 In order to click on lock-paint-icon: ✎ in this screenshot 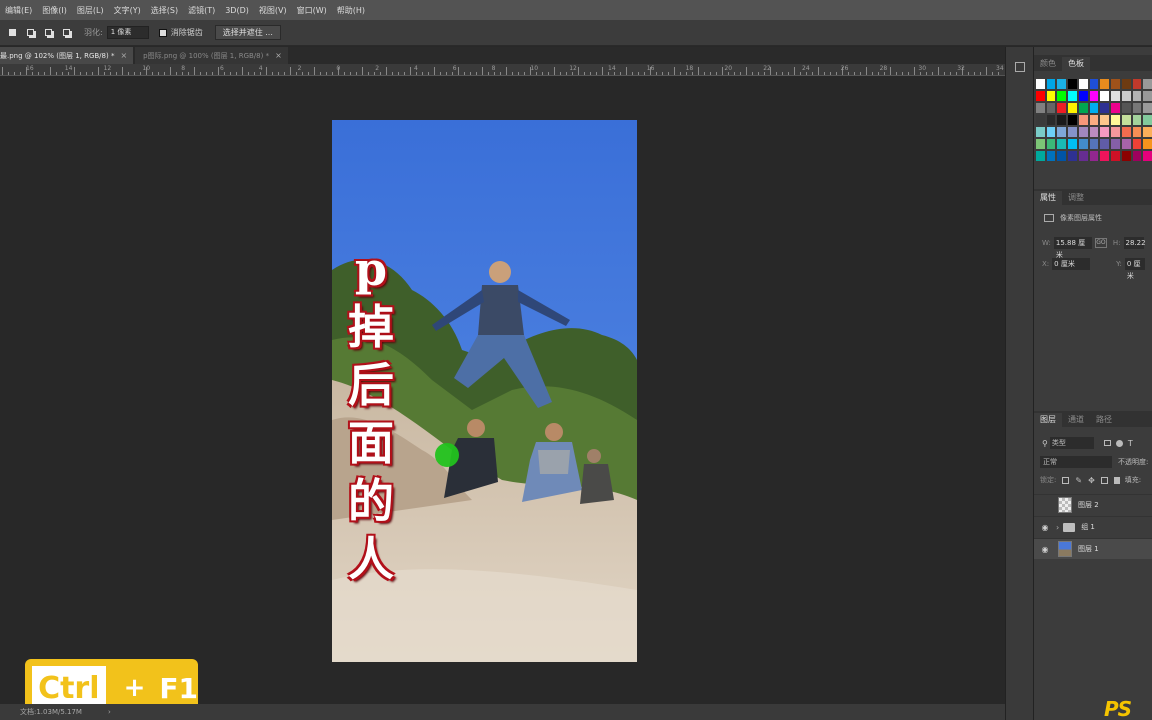, I will do `click(1078, 480)`.